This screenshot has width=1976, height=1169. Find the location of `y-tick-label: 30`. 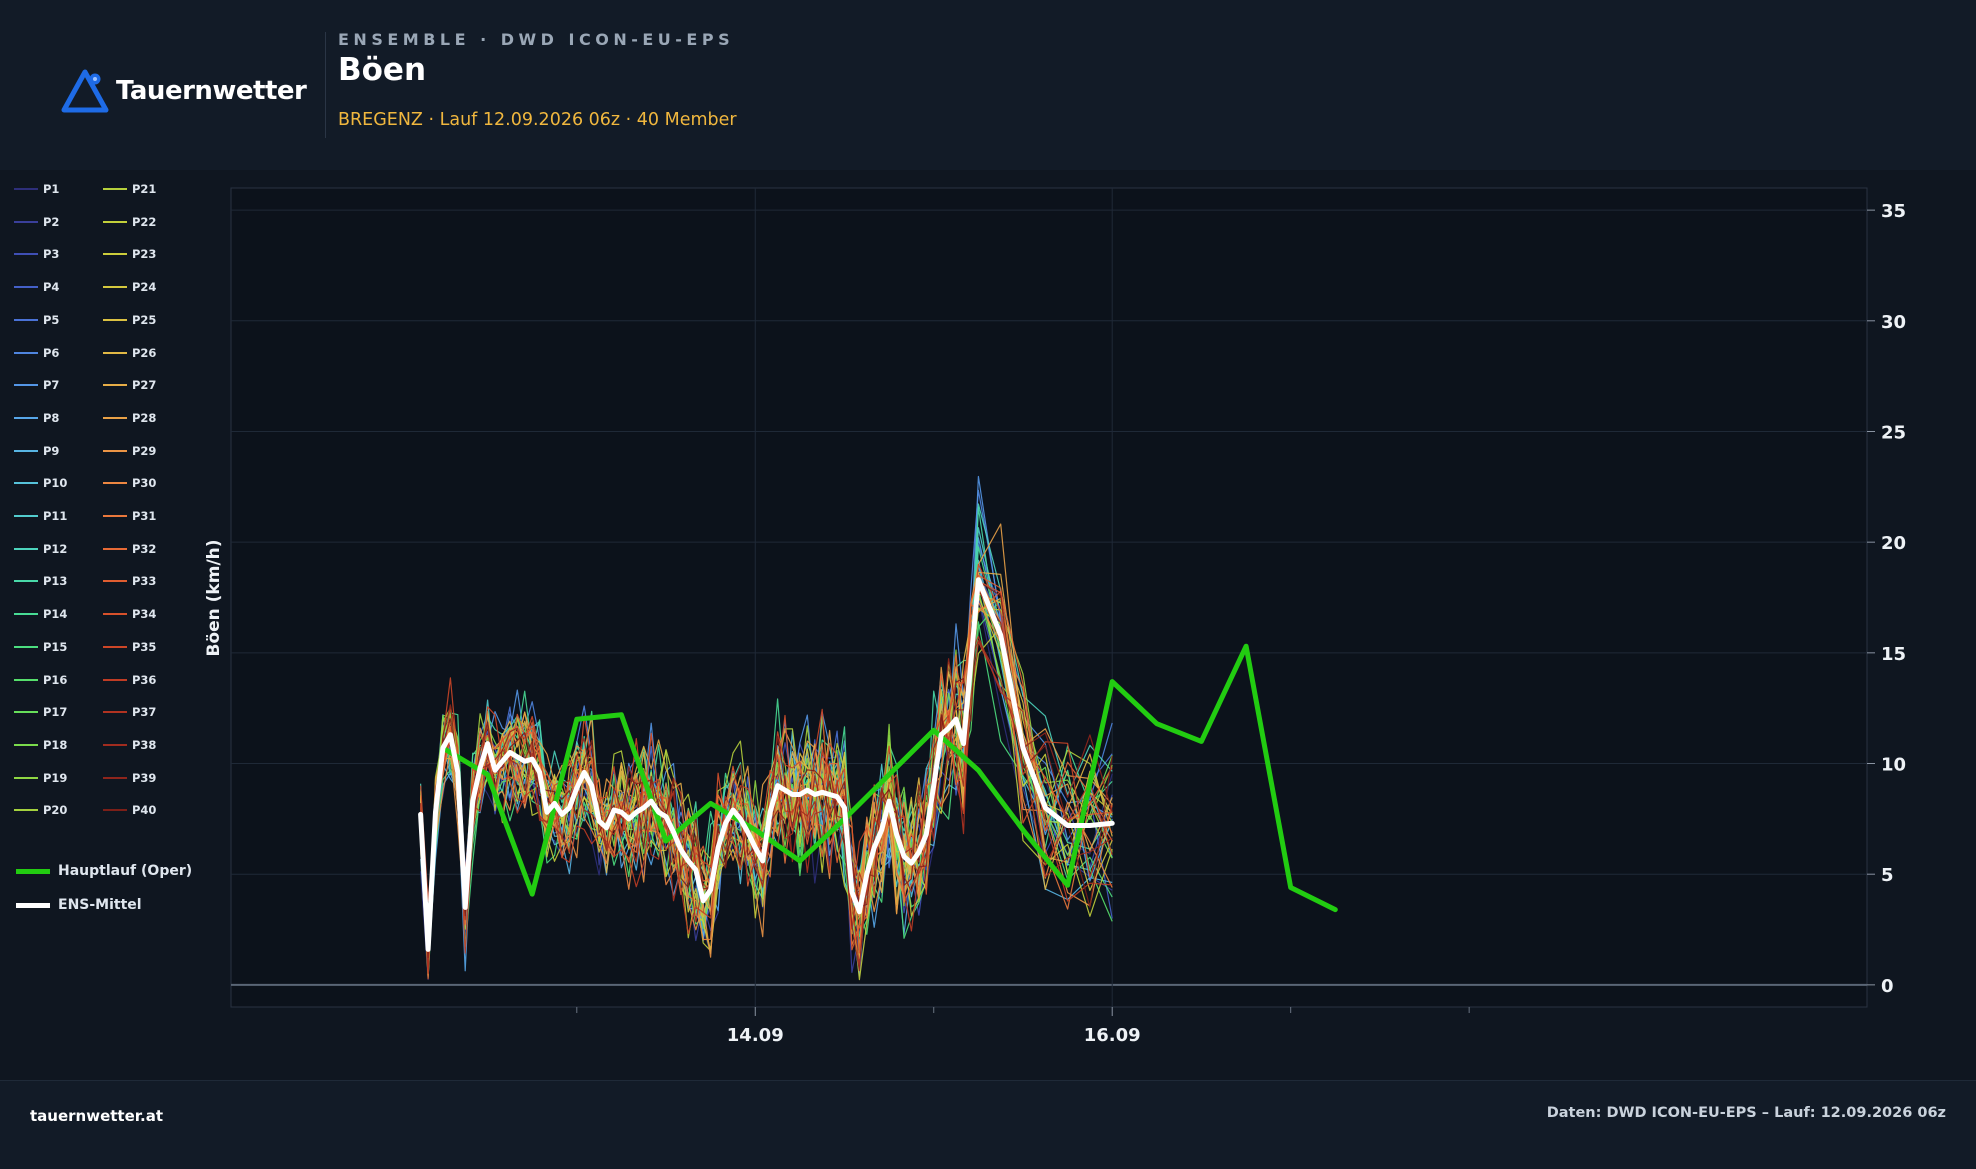

y-tick-label: 30 is located at coordinates (1893, 322).